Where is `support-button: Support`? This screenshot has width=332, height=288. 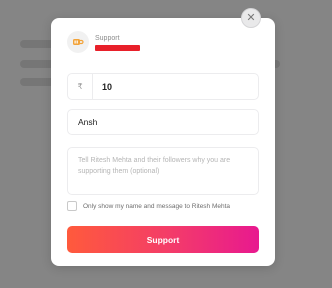
support-button: Support is located at coordinates (163, 239).